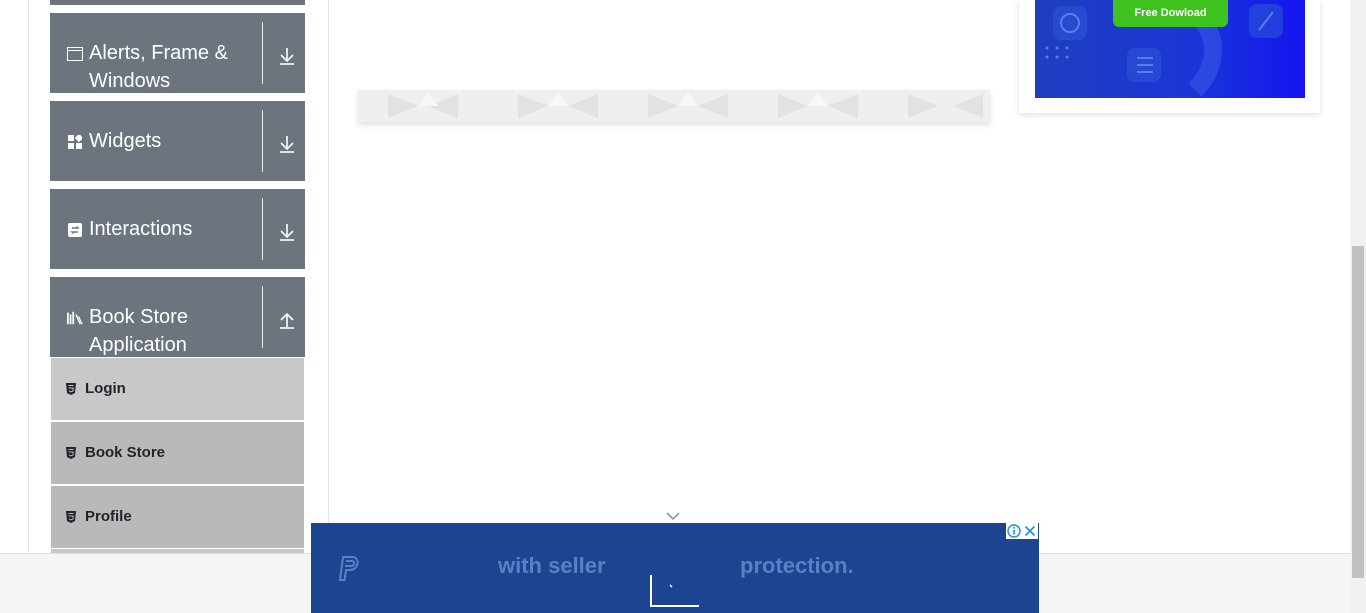 The image size is (1366, 613). I want to click on scrollbar-thumb, so click(1358, 412).